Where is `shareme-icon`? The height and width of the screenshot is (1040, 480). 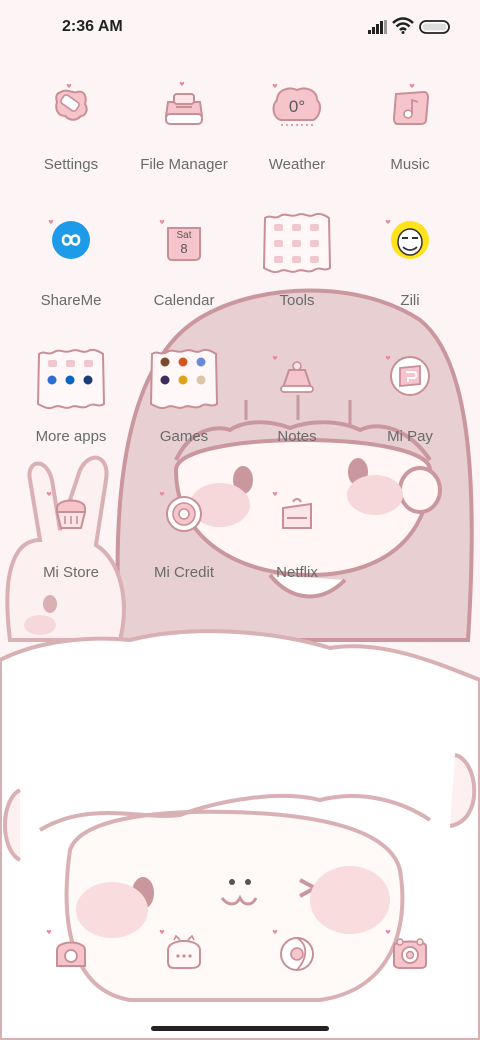
shareme-icon is located at coordinates (71, 246).